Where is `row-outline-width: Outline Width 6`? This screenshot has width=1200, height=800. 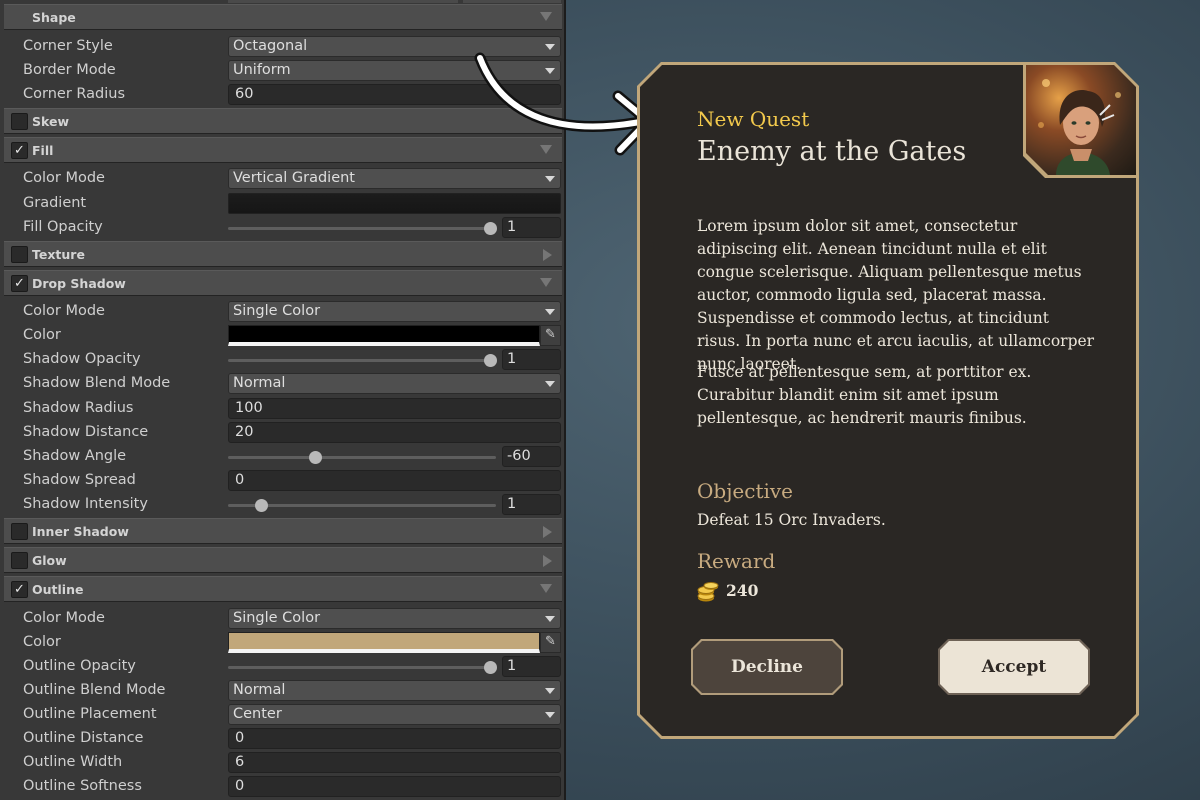 row-outline-width: Outline Width 6 is located at coordinates (282, 763).